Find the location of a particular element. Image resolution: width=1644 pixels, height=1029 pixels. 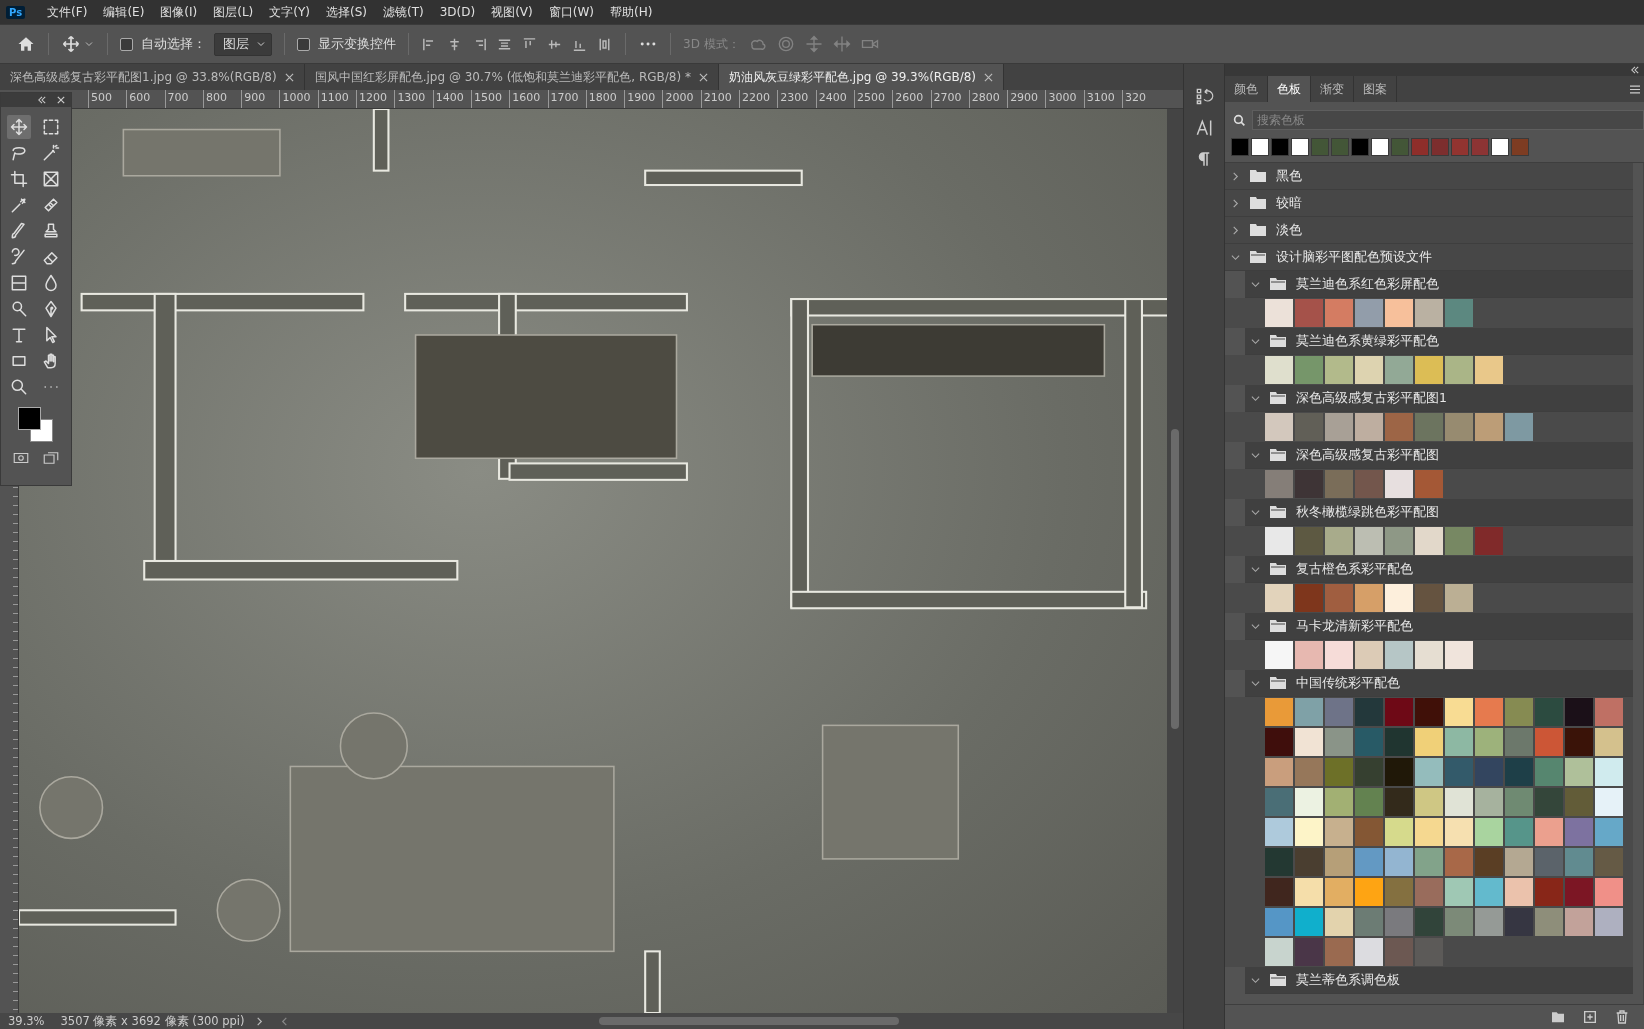

document-tab: 奶油风灰豆绿彩平配色.jpg @ 39.3%(RGB/8) is located at coordinates (862, 77).